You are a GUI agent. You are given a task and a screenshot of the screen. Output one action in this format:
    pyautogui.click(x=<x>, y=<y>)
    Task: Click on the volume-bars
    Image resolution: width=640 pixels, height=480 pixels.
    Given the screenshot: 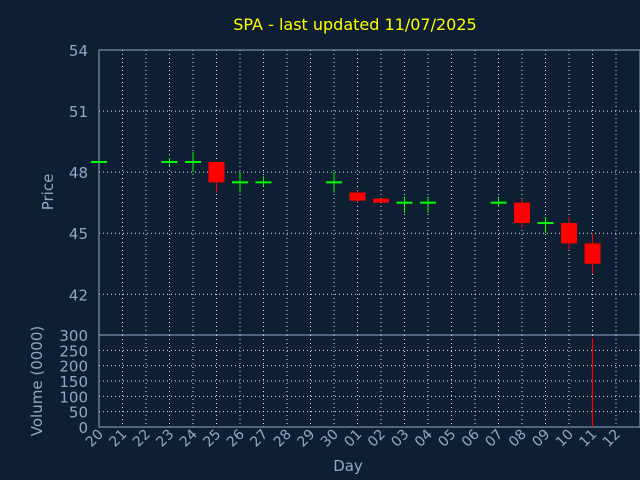 What is the action you would take?
    pyautogui.click(x=346, y=382)
    